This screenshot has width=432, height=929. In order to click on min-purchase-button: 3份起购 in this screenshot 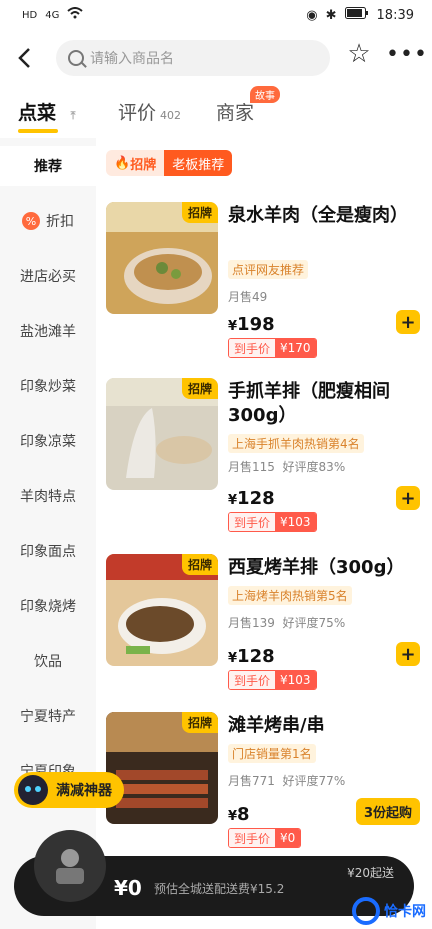, I will do `click(387, 811)`.